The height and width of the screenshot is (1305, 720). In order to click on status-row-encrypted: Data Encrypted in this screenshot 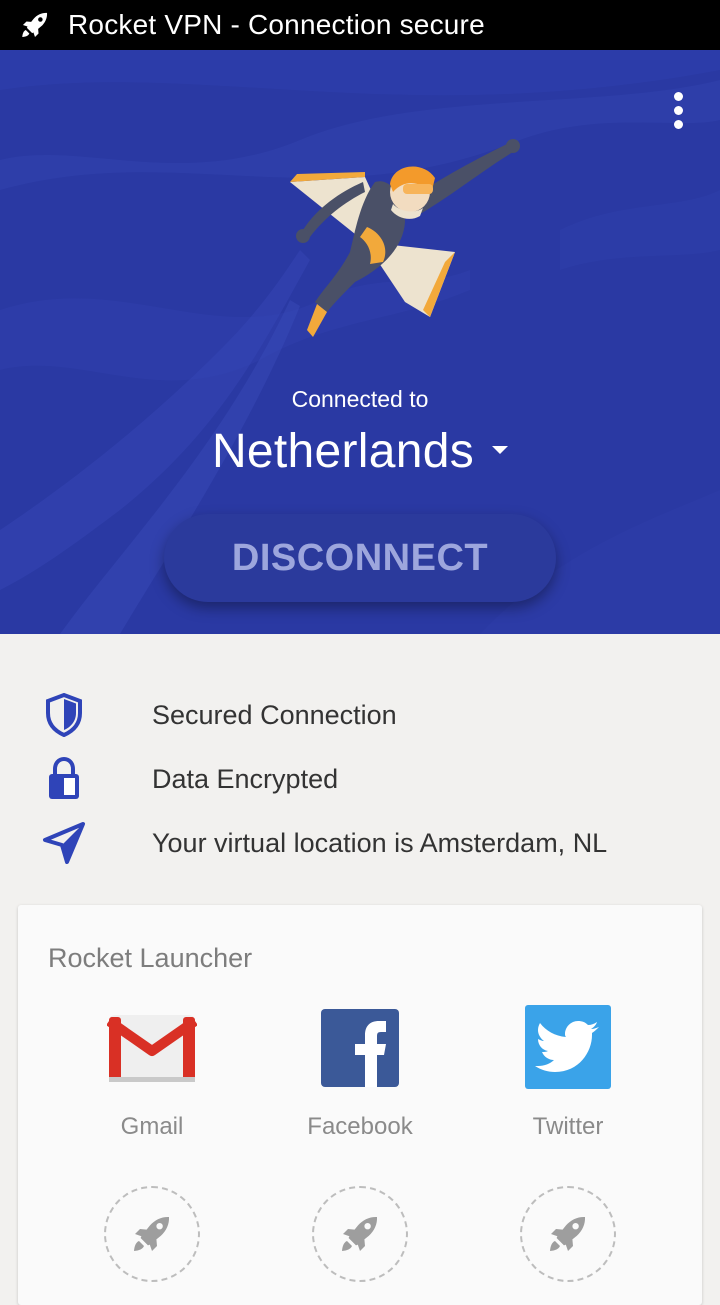, I will do `click(360, 779)`.